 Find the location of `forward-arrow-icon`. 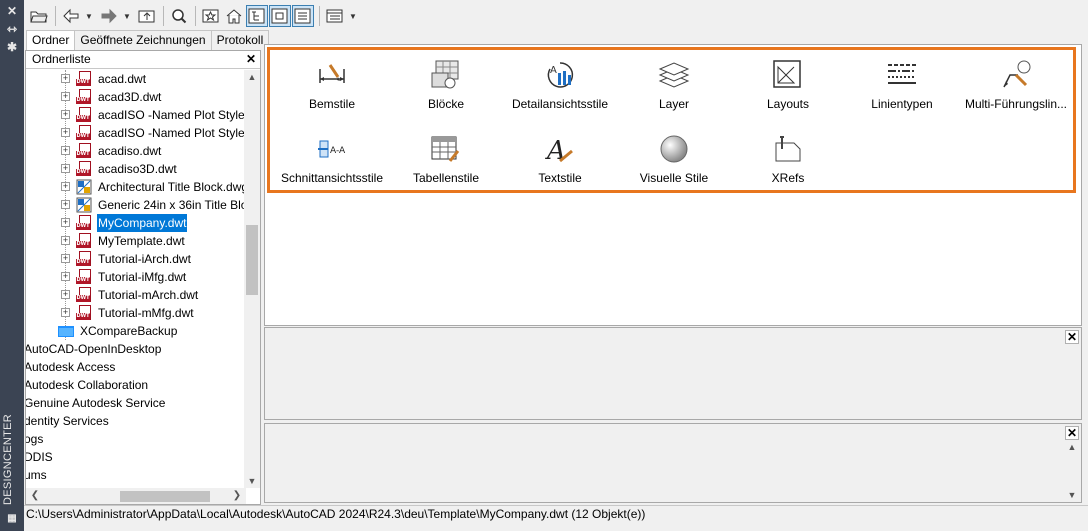

forward-arrow-icon is located at coordinates (109, 16).